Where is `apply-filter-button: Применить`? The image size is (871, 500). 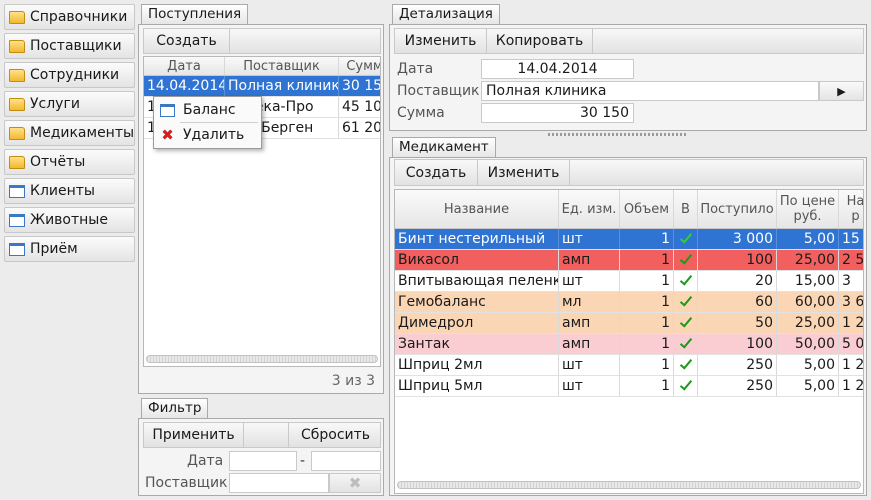
apply-filter-button: Применить is located at coordinates (194, 435).